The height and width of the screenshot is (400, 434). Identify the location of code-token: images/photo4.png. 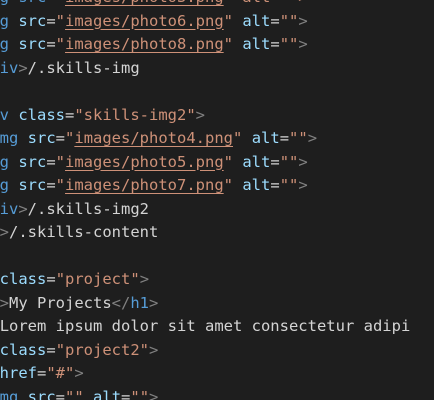
(153, 138).